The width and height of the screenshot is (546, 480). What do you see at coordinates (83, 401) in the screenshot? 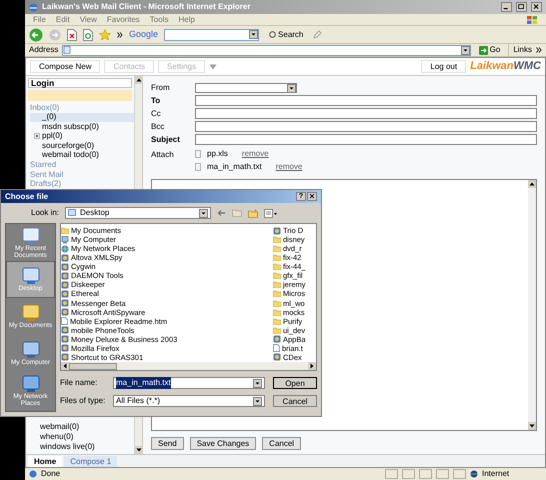
I see `file-type-label: Files of type:` at bounding box center [83, 401].